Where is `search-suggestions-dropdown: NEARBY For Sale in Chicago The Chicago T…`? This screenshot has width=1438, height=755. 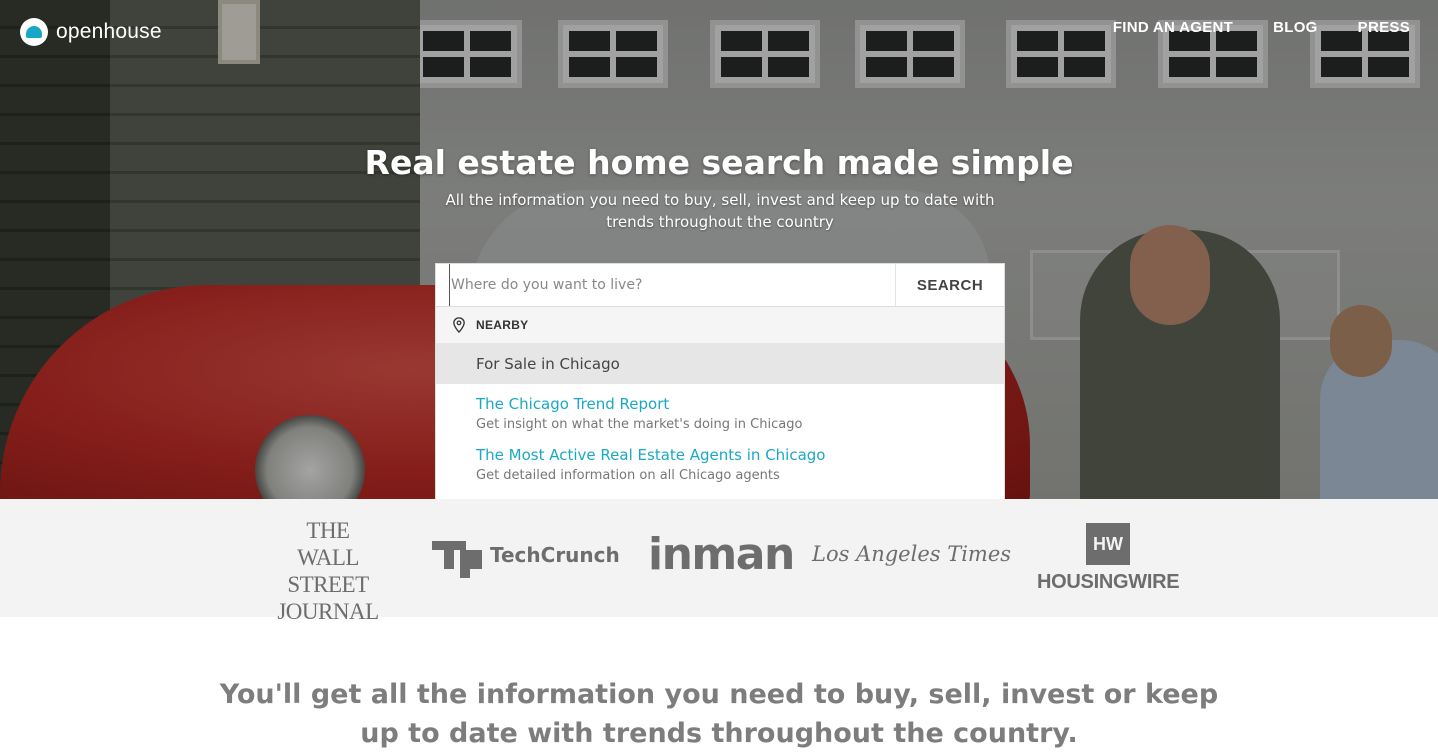
search-suggestions-dropdown: NEARBY For Sale in Chicago The Chicago T… is located at coordinates (720, 407).